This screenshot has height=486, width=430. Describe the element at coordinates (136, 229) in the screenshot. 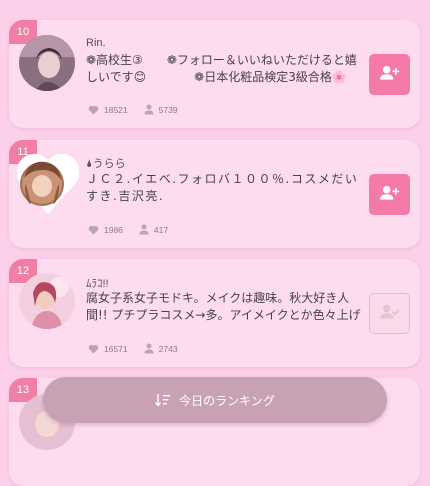

I see `user-stats: 1986 417` at that location.